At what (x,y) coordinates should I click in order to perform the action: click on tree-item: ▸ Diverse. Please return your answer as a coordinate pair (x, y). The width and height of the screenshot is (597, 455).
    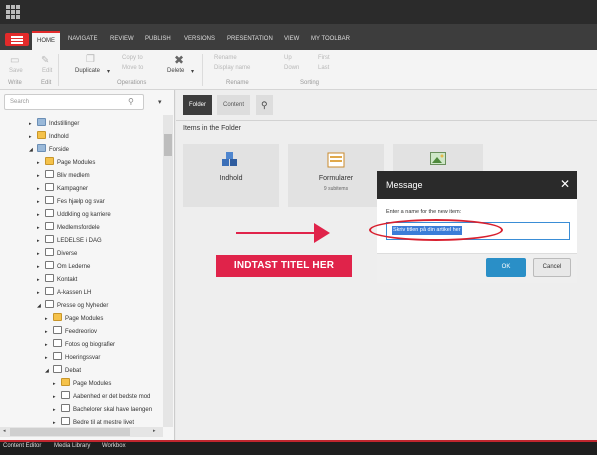
    Looking at the image, I should click on (57, 254).